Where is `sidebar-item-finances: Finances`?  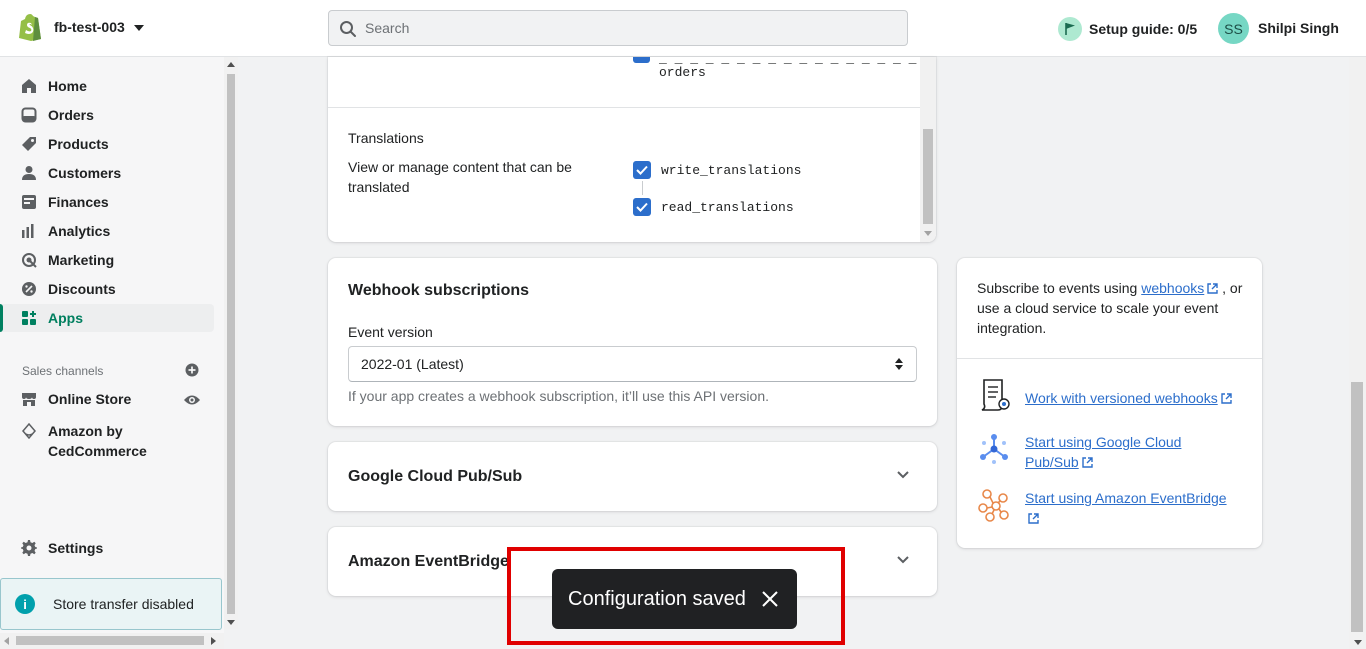 sidebar-item-finances: Finances is located at coordinates (107, 202).